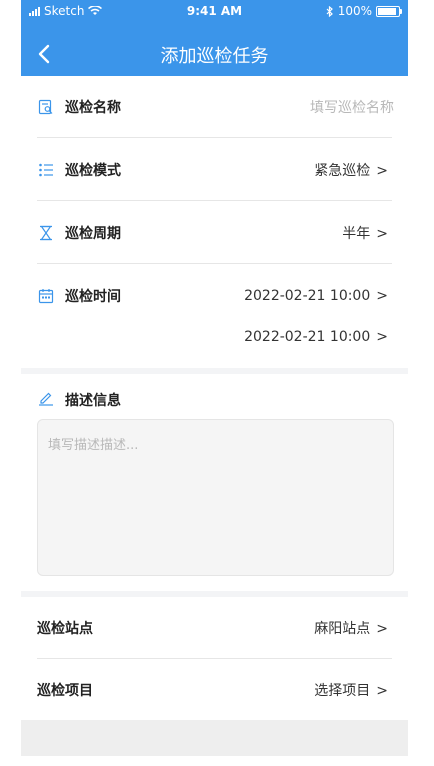 Image resolution: width=434 pixels, height=766 pixels. I want to click on inspection-project-select: 选择项目 >, so click(351, 690).